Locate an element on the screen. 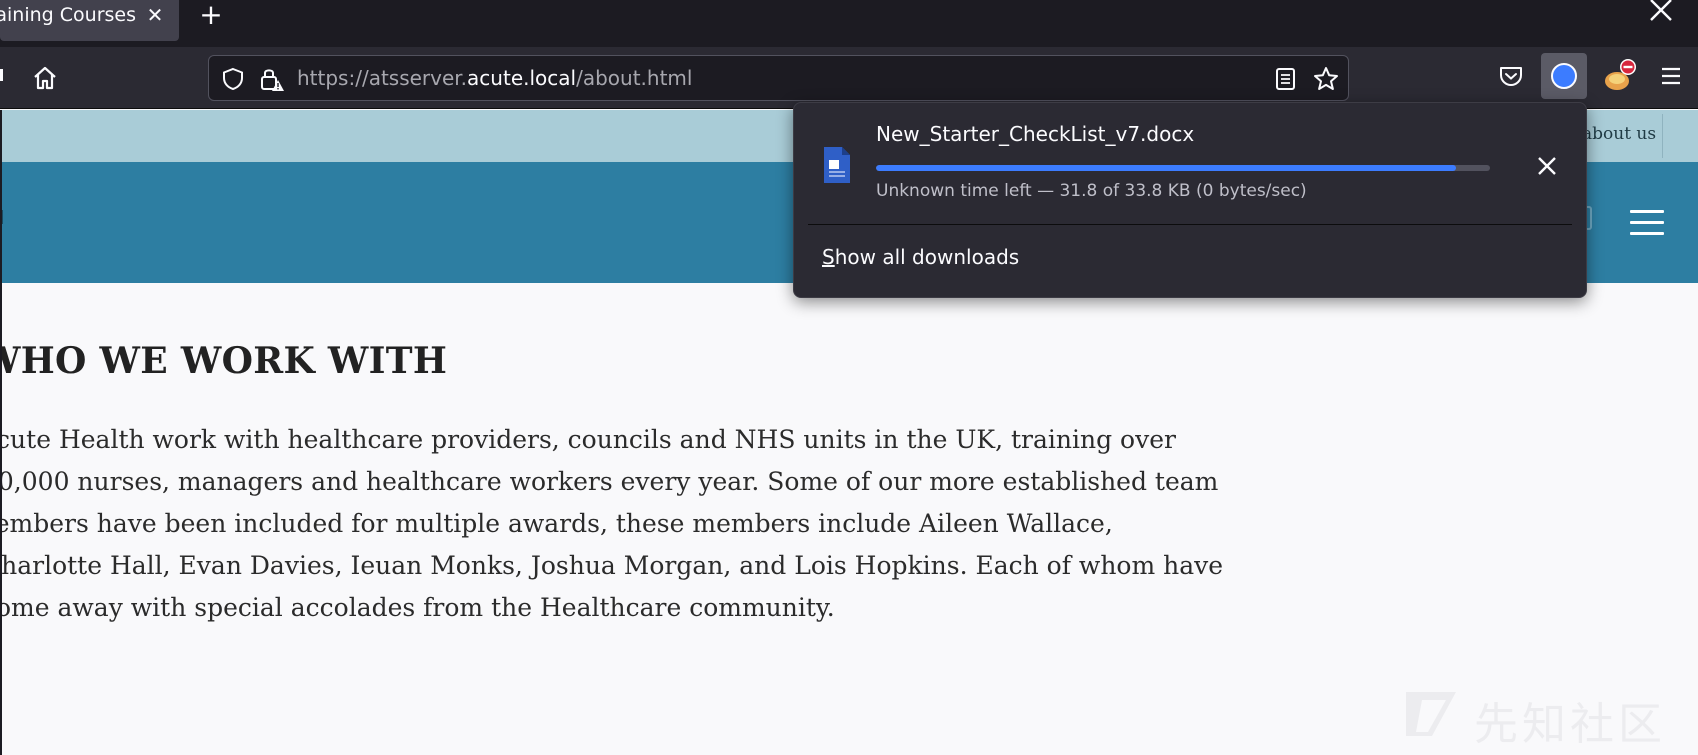 Image resolution: width=1698 pixels, height=755 pixels. navigation-toolbar: https://atsserver.acute.local/about.html is located at coordinates (849, 78).